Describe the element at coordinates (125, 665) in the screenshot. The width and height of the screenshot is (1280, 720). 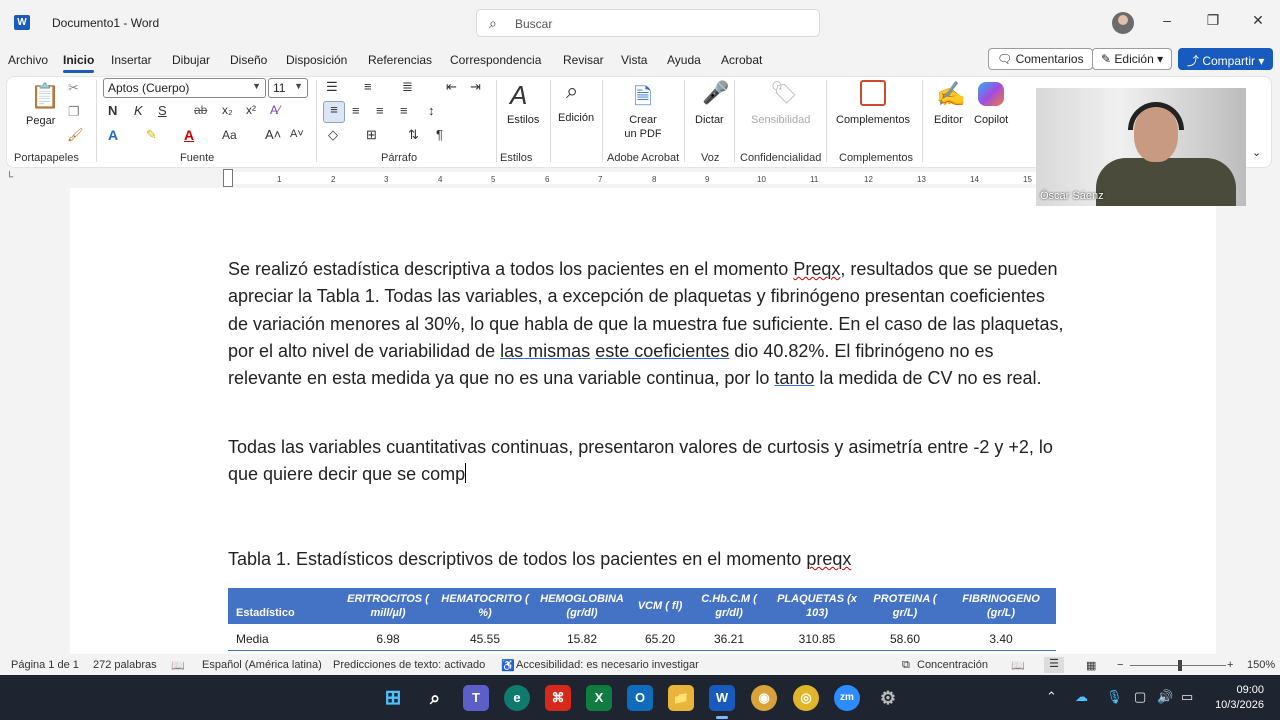
I see `word-count: 272 palabras` at that location.